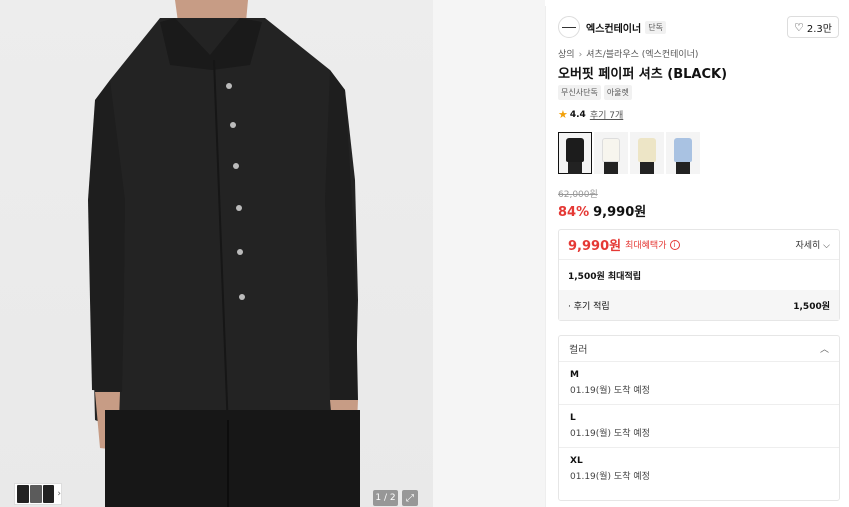  What do you see at coordinates (698, 27) in the screenshot?
I see `brand-row: 엑스컨테이너 단독 ♡ 2.3만` at bounding box center [698, 27].